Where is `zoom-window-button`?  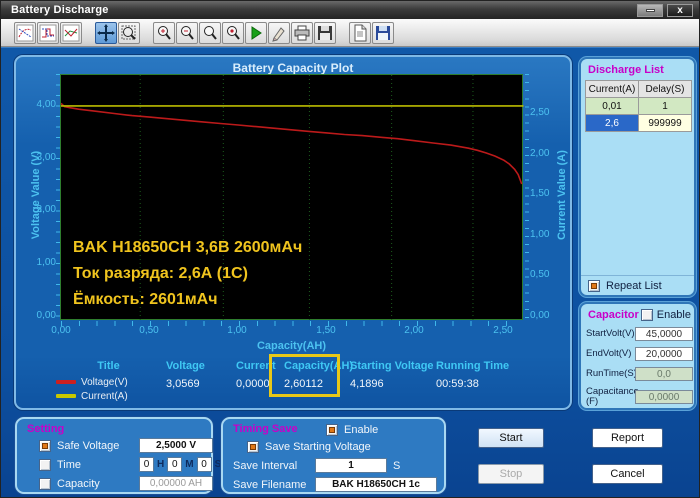
zoom-window-button is located at coordinates (210, 32).